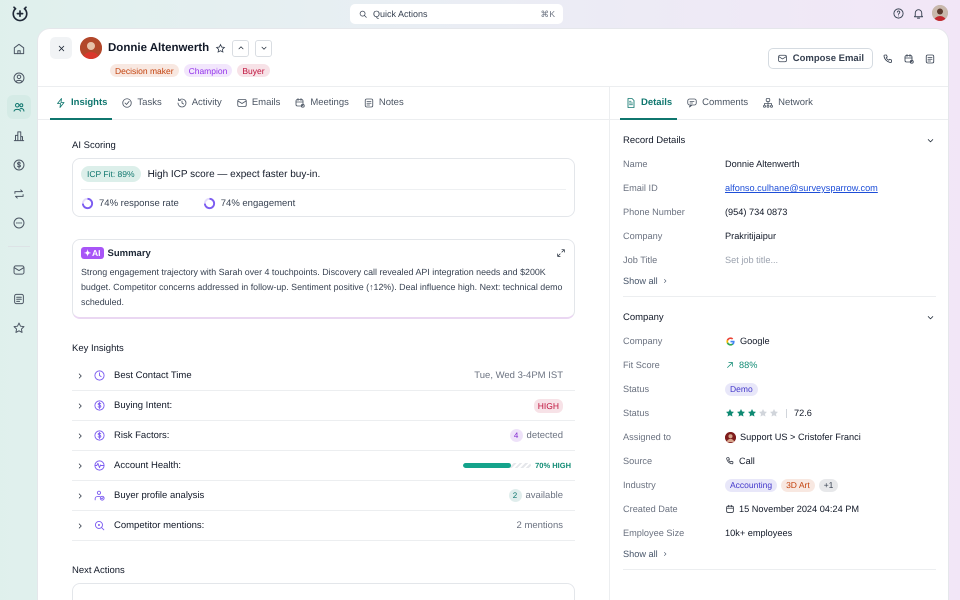 Image resolution: width=960 pixels, height=600 pixels. I want to click on field-label: Source, so click(638, 461).